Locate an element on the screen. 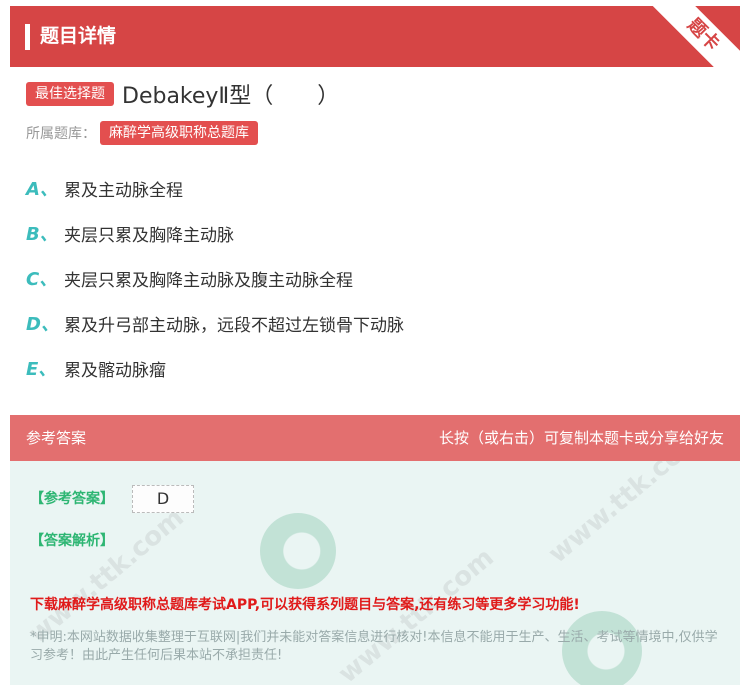  option-text: 累及升弓部主动脉，远段不超过左锁骨下动脉 is located at coordinates (234, 325).